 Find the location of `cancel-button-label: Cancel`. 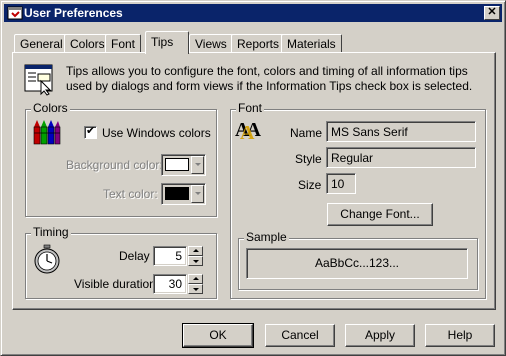

cancel-button-label: Cancel is located at coordinates (300, 335).